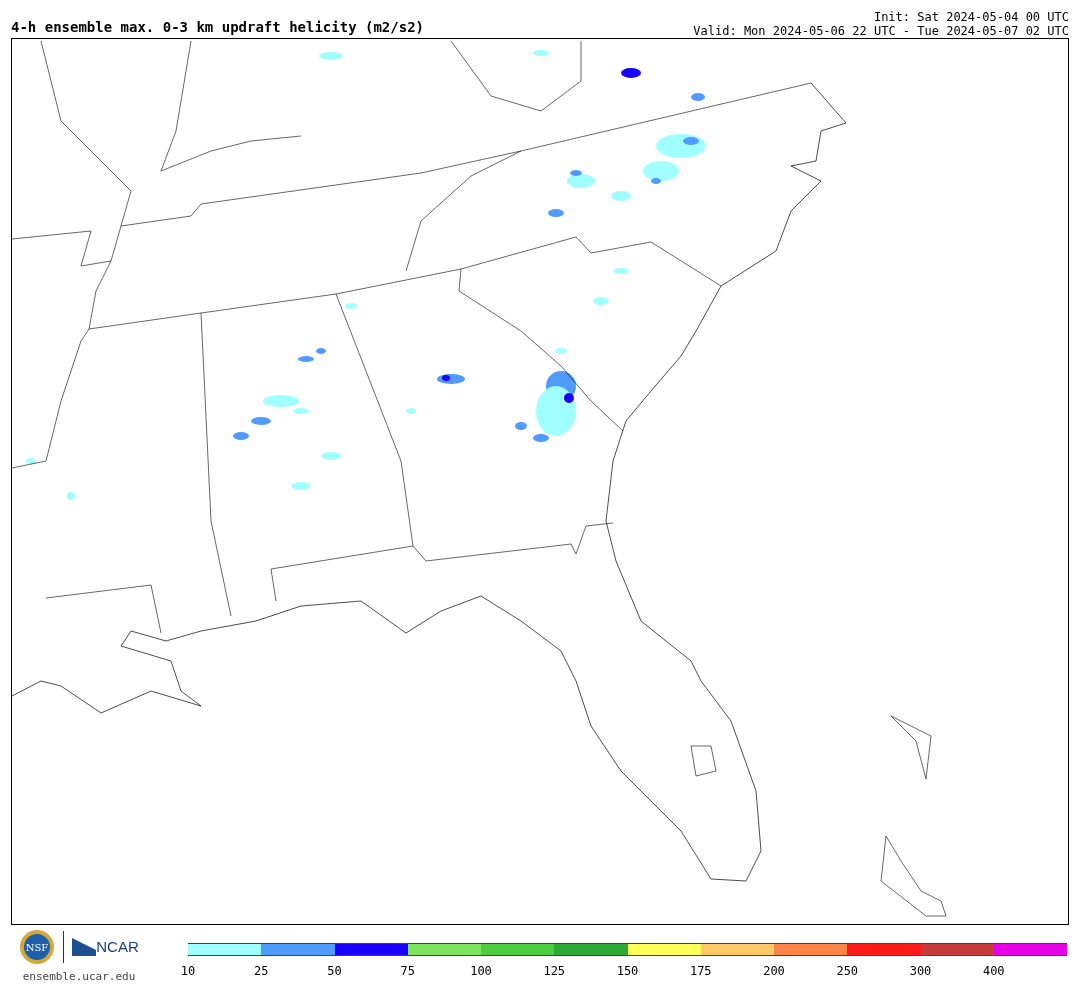 The height and width of the screenshot is (988, 1080). What do you see at coordinates (407, 971) in the screenshot?
I see `colorbar-tick-label: 75` at bounding box center [407, 971].